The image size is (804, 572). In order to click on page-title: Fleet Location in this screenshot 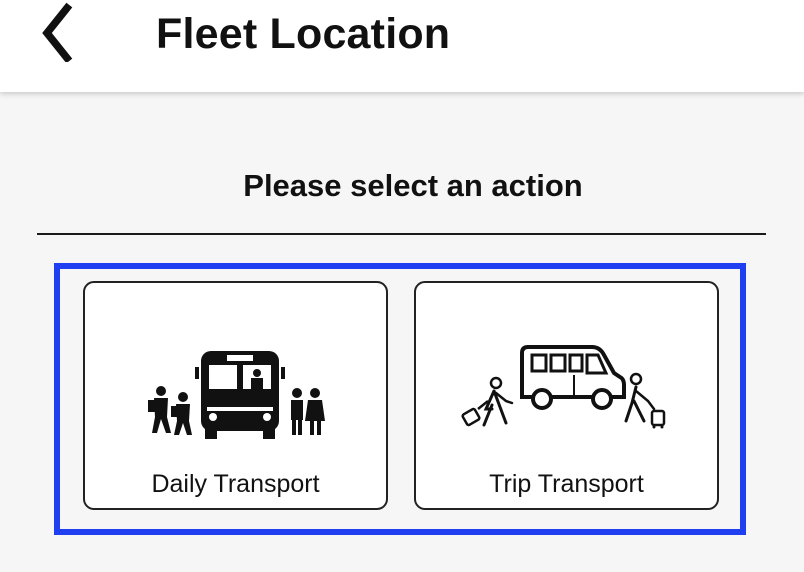, I will do `click(303, 34)`.